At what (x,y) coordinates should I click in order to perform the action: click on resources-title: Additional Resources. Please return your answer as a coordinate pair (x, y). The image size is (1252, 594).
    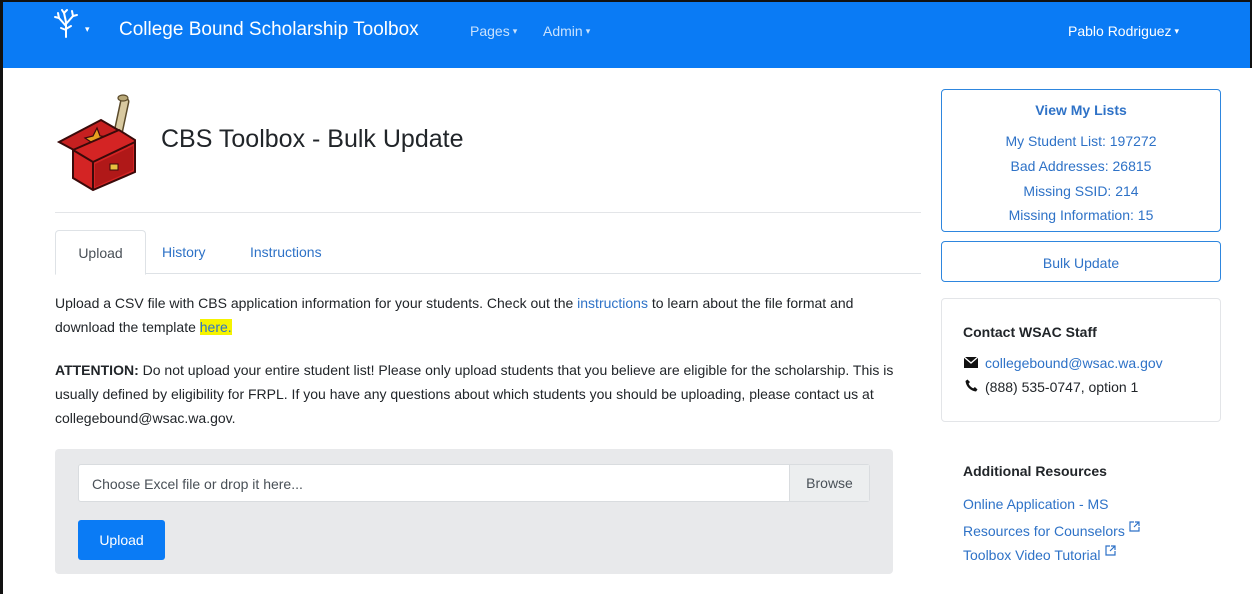
    Looking at the image, I should click on (1035, 471).